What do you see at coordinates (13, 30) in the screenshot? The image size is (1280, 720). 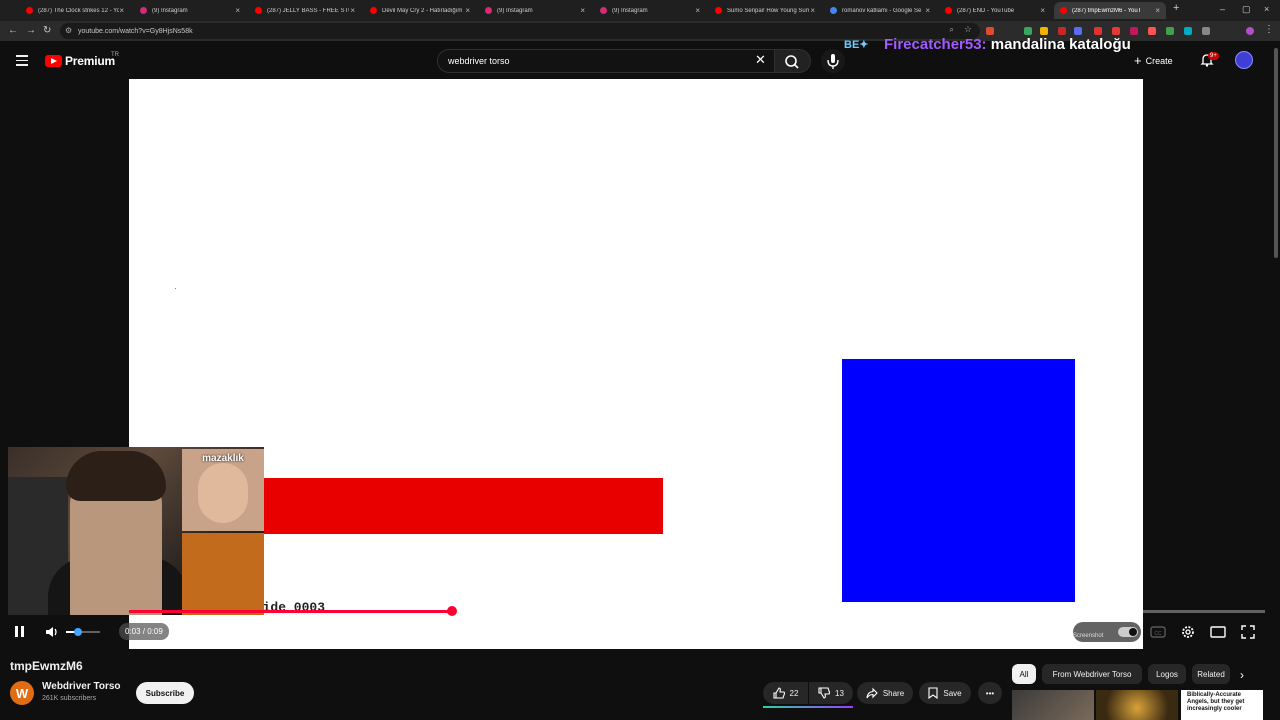 I see `back-icon: ←` at bounding box center [13, 30].